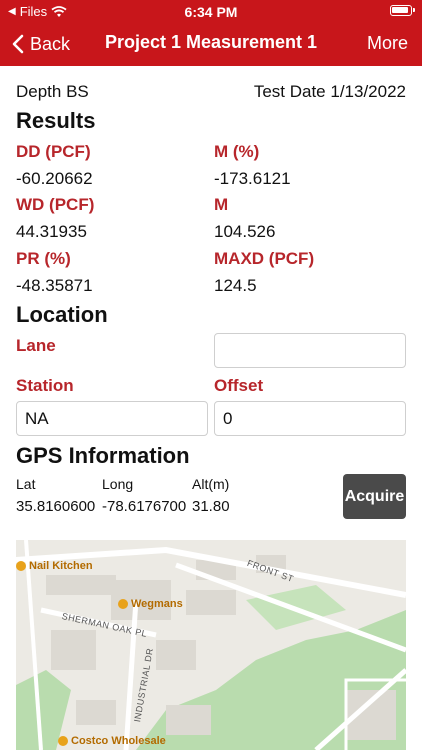  Describe the element at coordinates (103, 455) in the screenshot. I see `gps-heading: GPS Information` at that location.